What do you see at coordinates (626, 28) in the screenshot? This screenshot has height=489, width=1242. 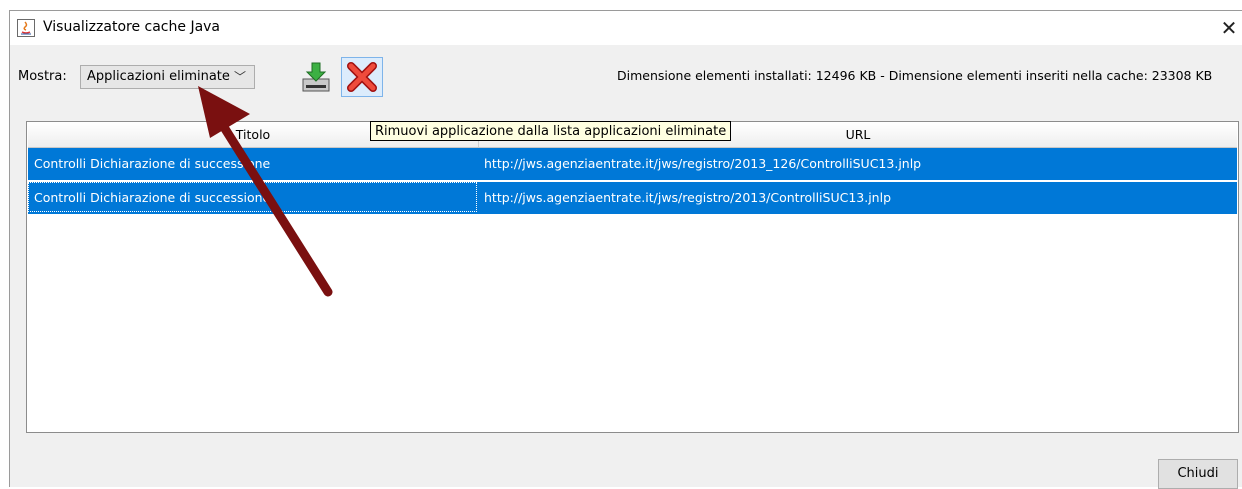 I see `title-bar: Visualizzatore cache Java ✕` at bounding box center [626, 28].